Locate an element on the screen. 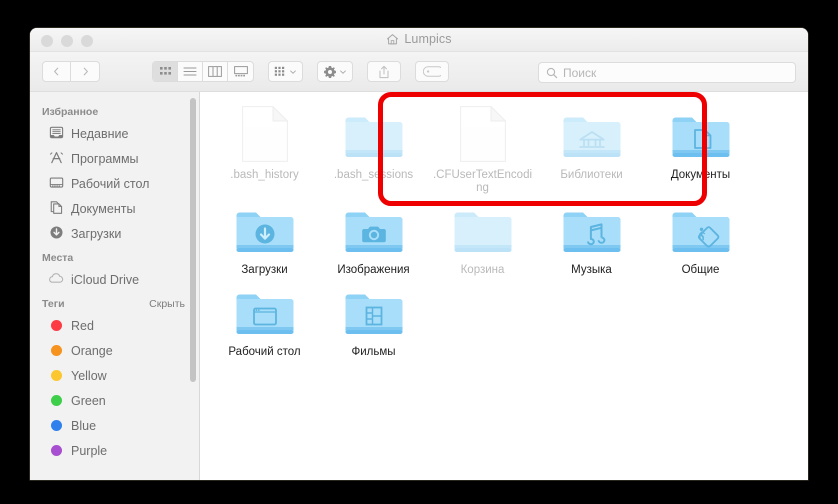  columns-icon is located at coordinates (215, 71).